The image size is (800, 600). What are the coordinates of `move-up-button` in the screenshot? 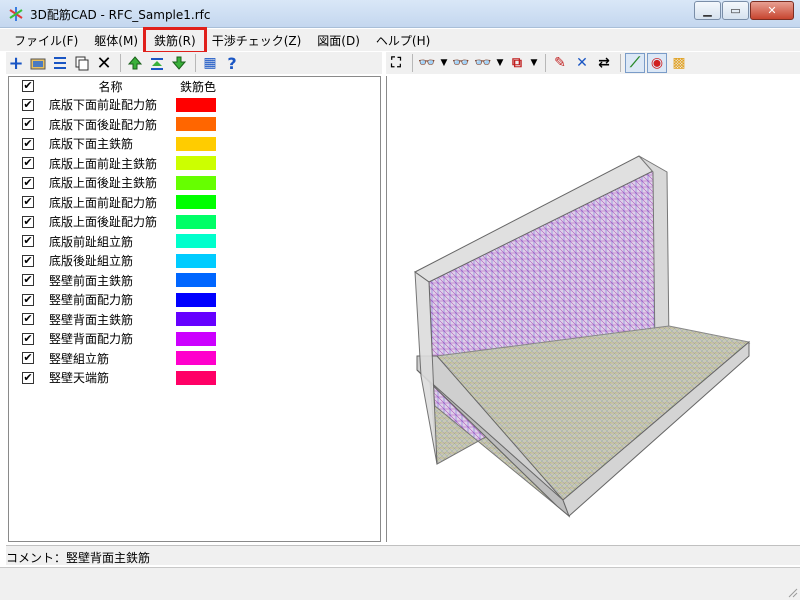 It's located at (135, 63).